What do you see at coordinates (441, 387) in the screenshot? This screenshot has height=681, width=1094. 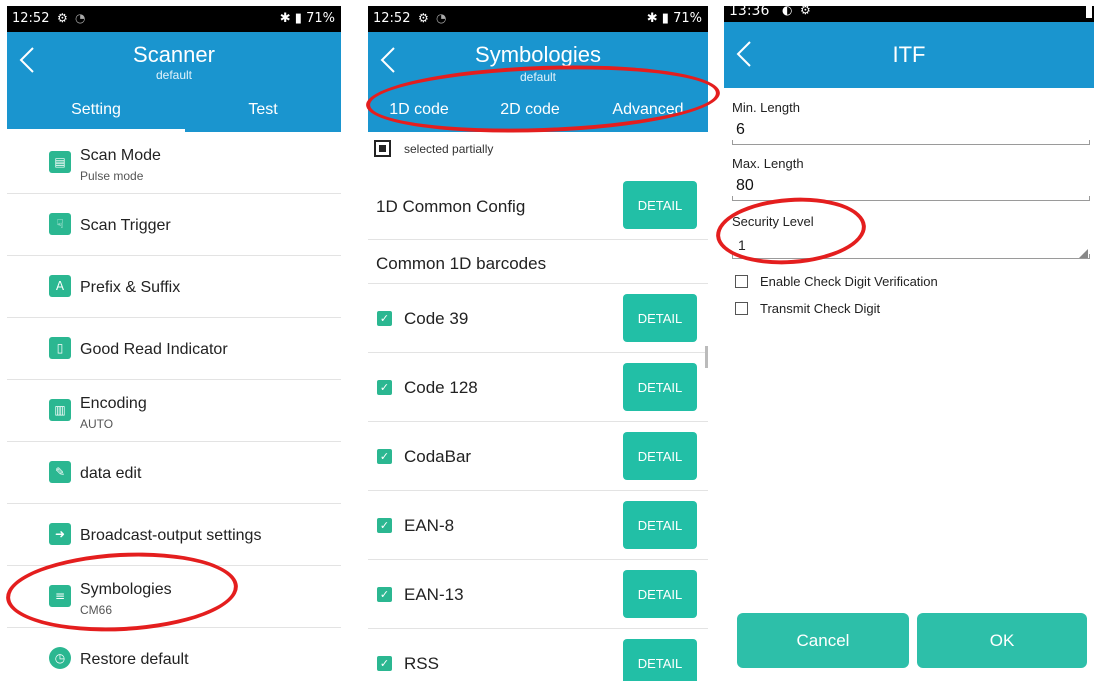 I see `barcode-label: Code 128` at bounding box center [441, 387].